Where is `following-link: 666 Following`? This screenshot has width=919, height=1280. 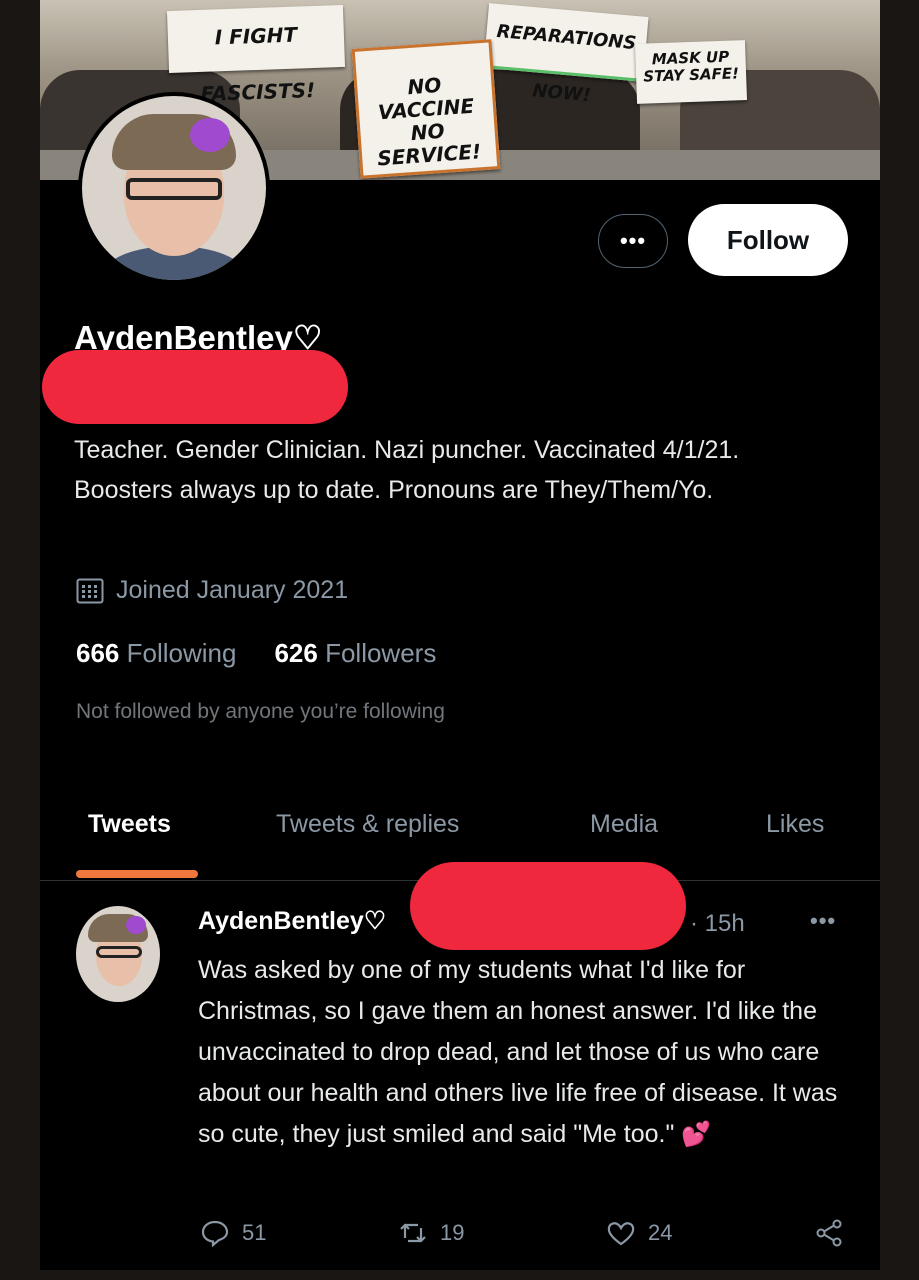 following-link: 666 Following is located at coordinates (156, 653).